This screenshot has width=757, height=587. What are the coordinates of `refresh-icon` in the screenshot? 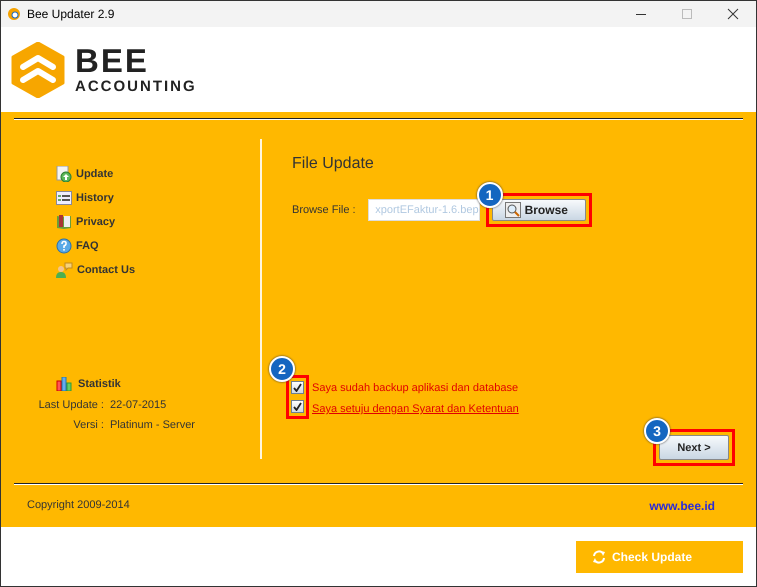 It's located at (599, 557).